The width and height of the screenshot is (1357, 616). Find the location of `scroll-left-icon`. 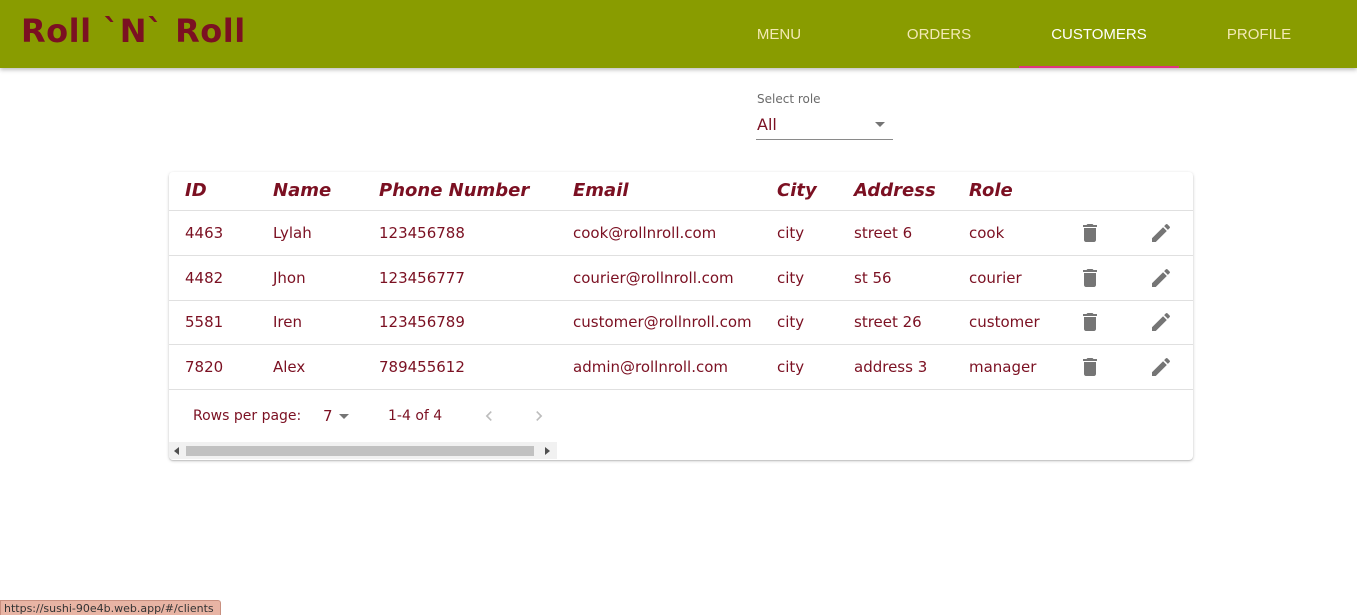

scroll-left-icon is located at coordinates (176, 451).